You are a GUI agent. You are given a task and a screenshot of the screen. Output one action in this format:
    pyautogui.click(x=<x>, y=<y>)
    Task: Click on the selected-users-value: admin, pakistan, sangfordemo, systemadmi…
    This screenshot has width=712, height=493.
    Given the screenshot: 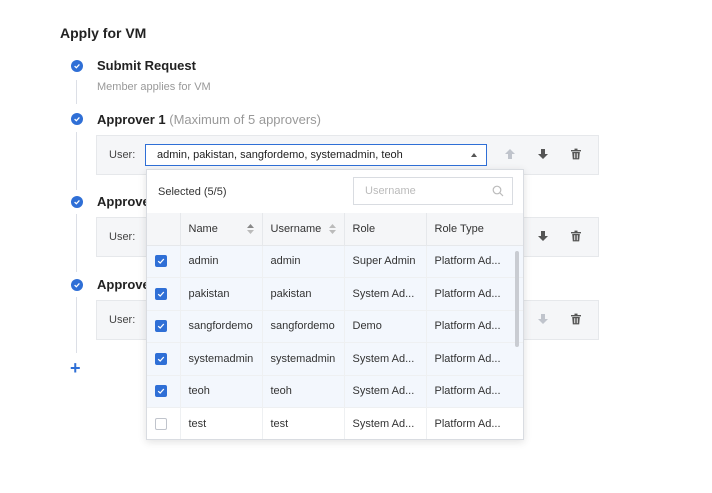 What is the action you would take?
    pyautogui.click(x=280, y=155)
    